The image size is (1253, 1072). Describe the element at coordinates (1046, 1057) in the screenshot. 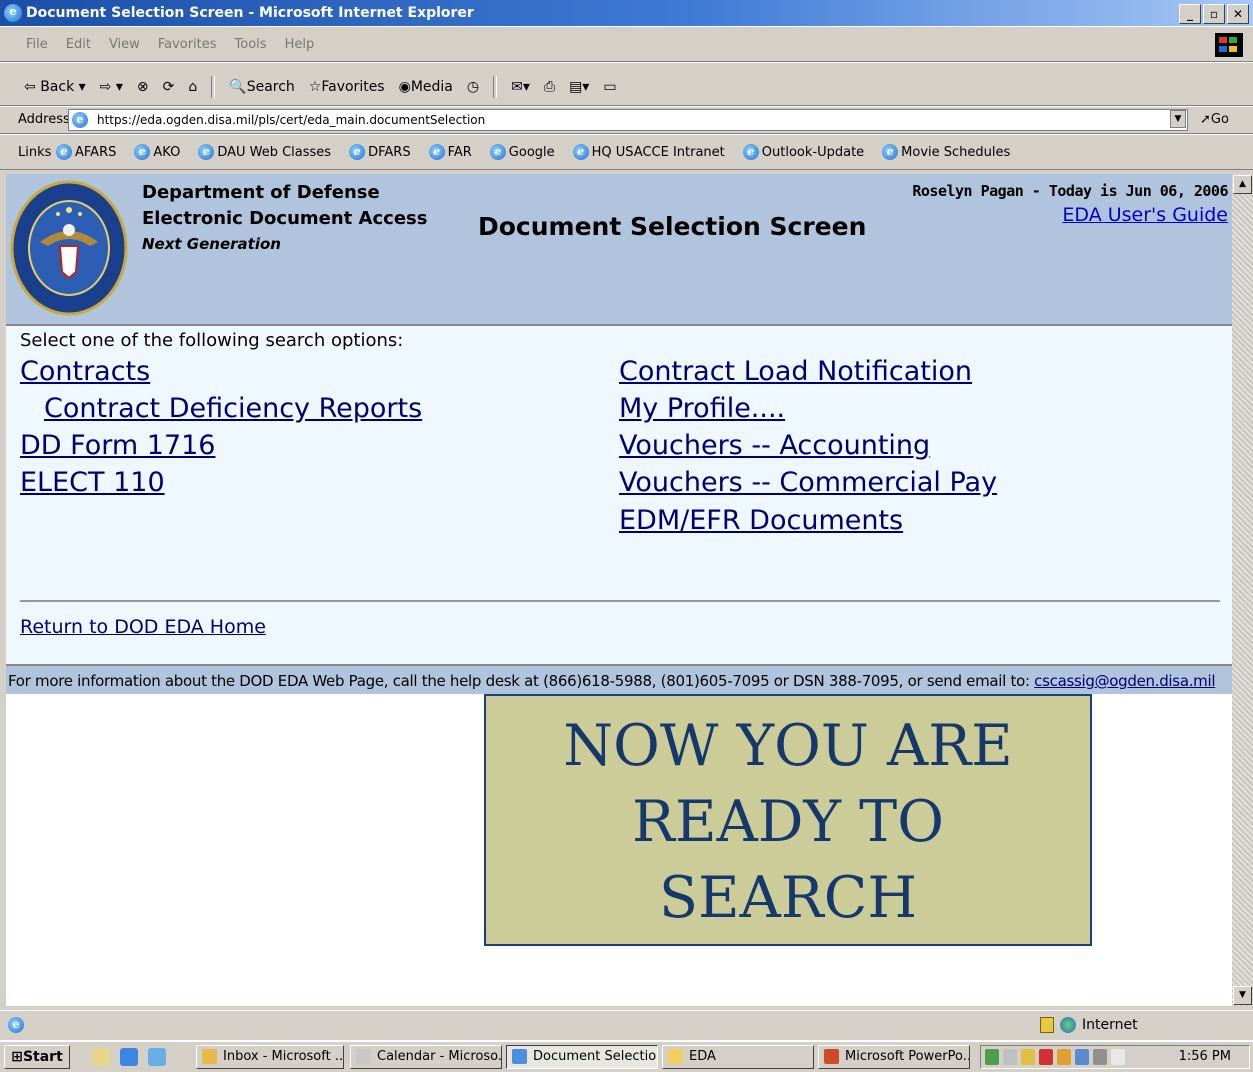

I see `tray-antivirus-icon` at that location.